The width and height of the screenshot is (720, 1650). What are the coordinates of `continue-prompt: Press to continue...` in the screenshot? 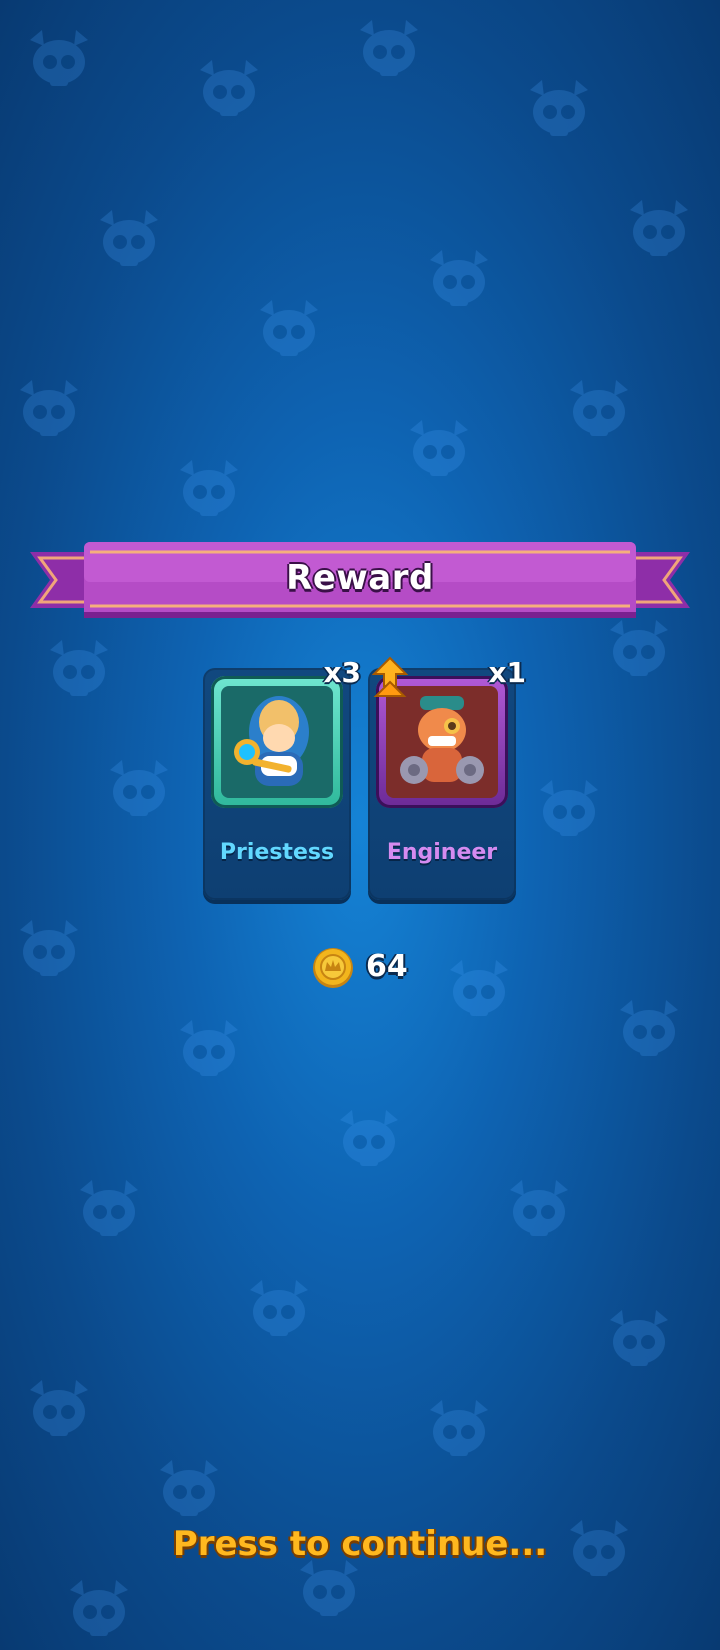 It's located at (360, 1544).